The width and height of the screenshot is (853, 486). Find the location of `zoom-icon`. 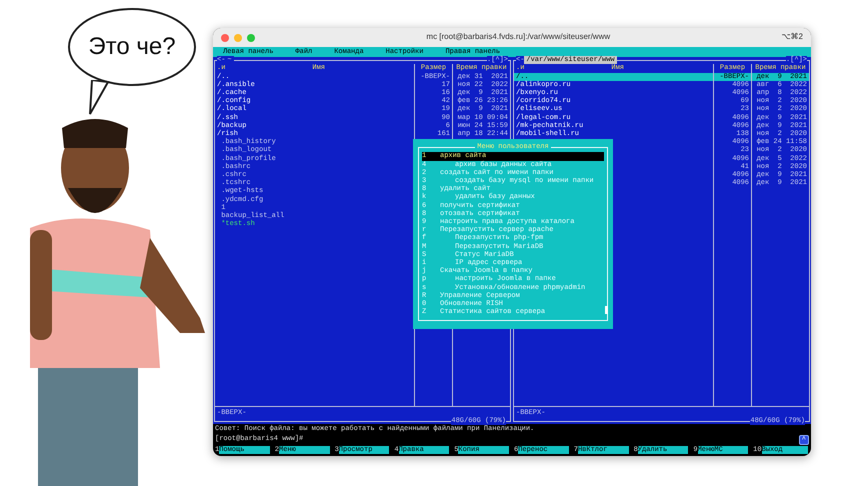

zoom-icon is located at coordinates (251, 38).